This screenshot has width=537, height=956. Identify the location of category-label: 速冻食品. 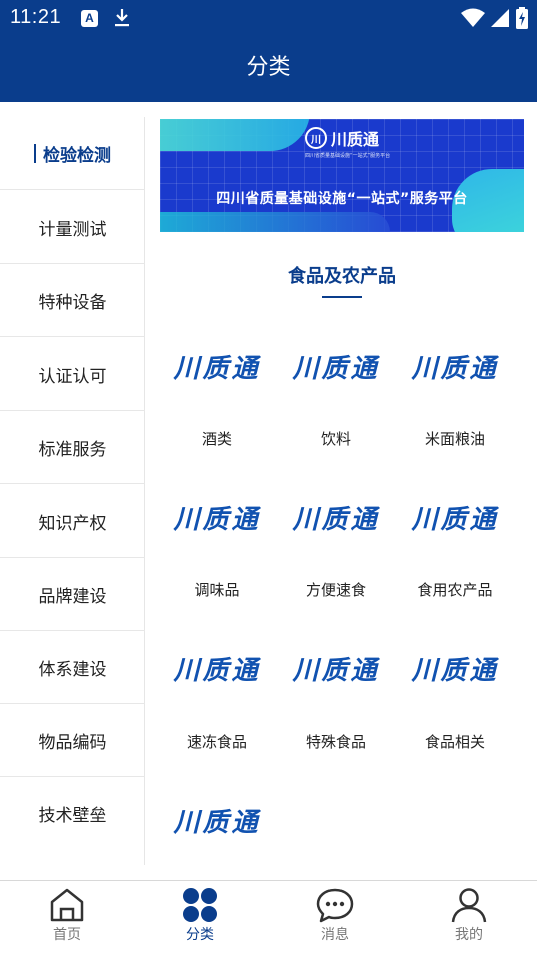
(217, 741).